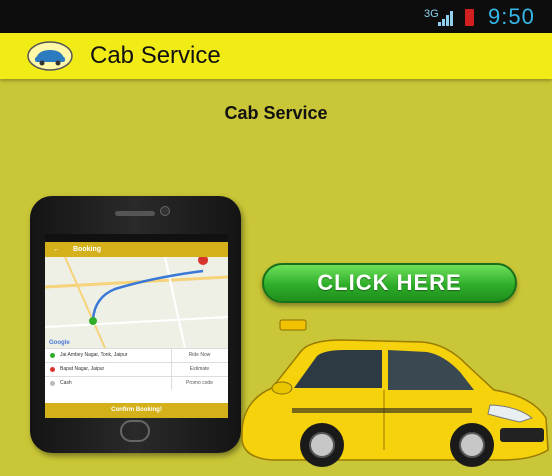 This screenshot has width=552, height=476. Describe the element at coordinates (136, 383) in the screenshot. I see `payment-row: Cash Promo code` at that location.